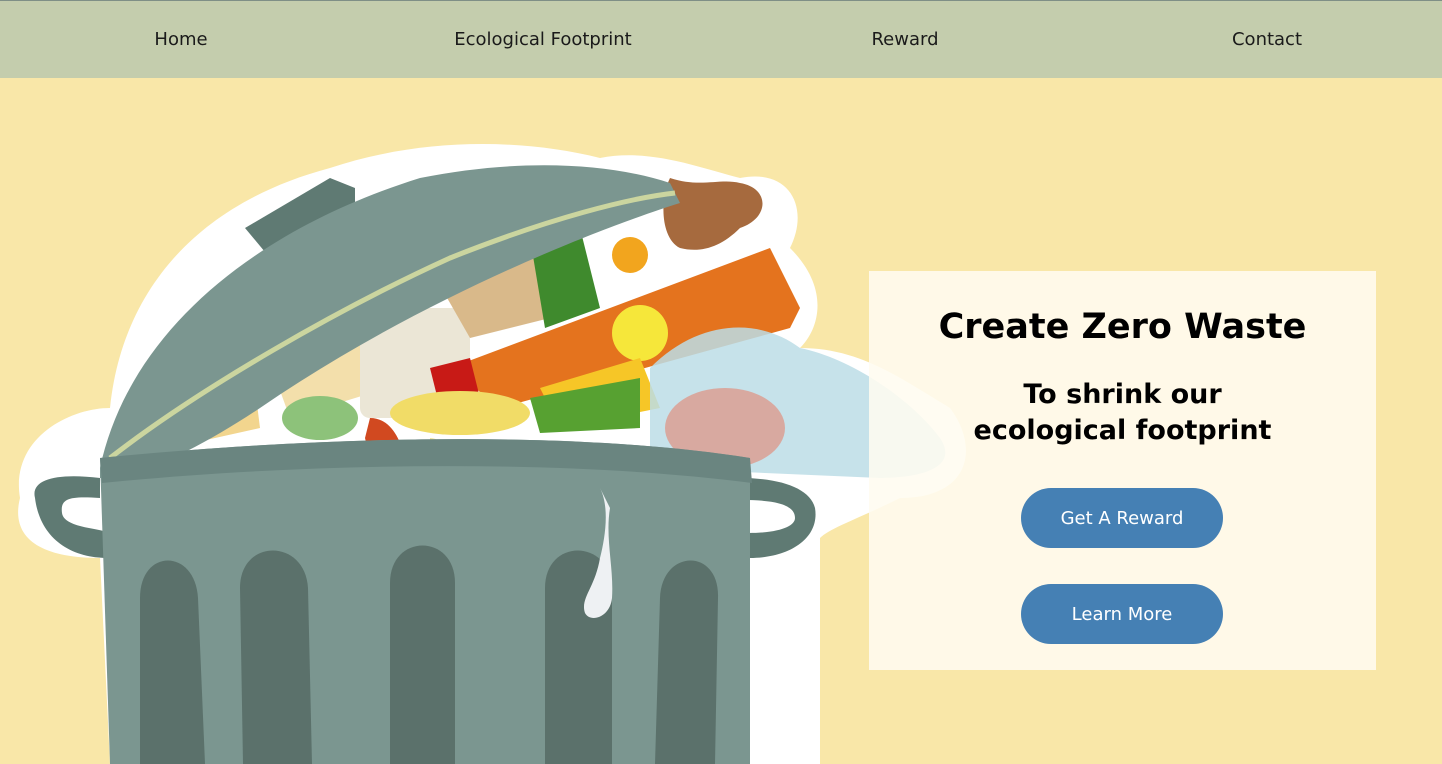 This screenshot has height=764, width=1442. What do you see at coordinates (1122, 327) in the screenshot?
I see `hero-title: Create Zero Waste` at bounding box center [1122, 327].